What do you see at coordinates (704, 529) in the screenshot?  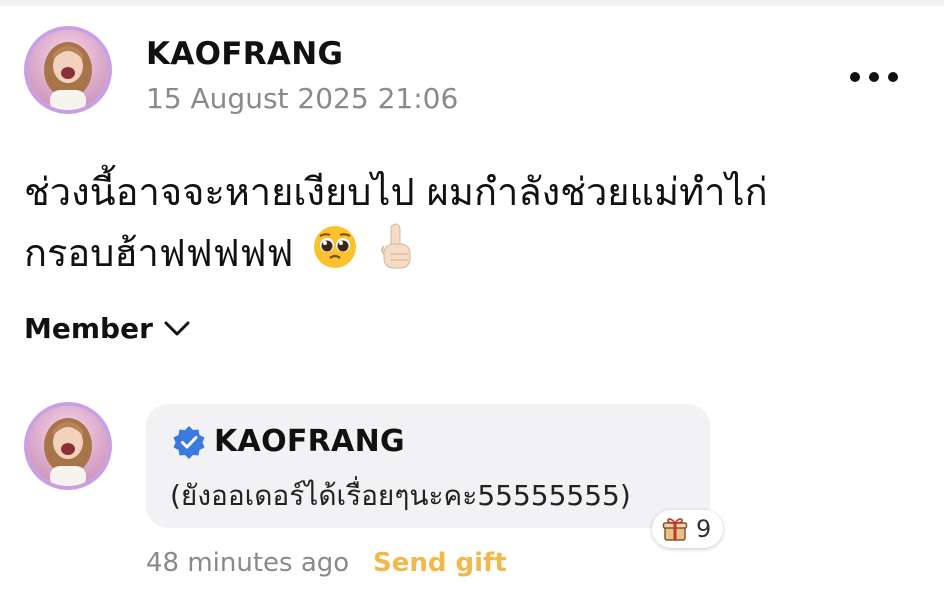 I see `gift-count: 9` at bounding box center [704, 529].